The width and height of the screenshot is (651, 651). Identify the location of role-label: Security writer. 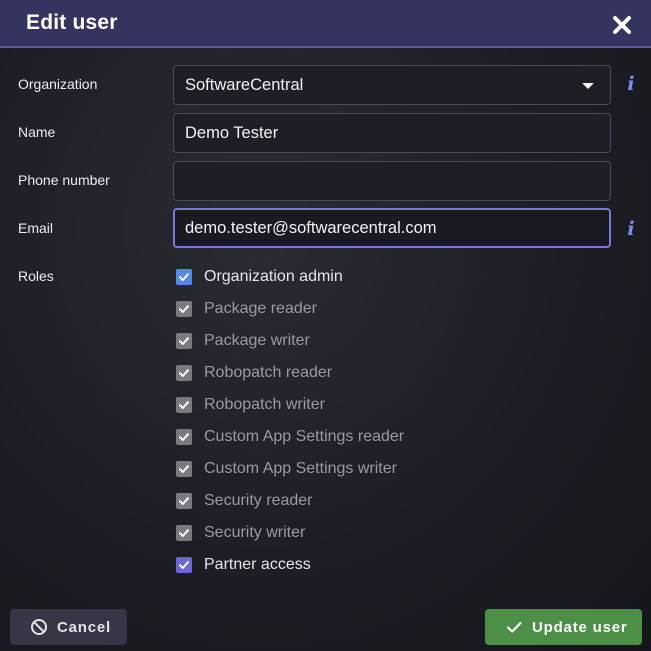
(255, 532).